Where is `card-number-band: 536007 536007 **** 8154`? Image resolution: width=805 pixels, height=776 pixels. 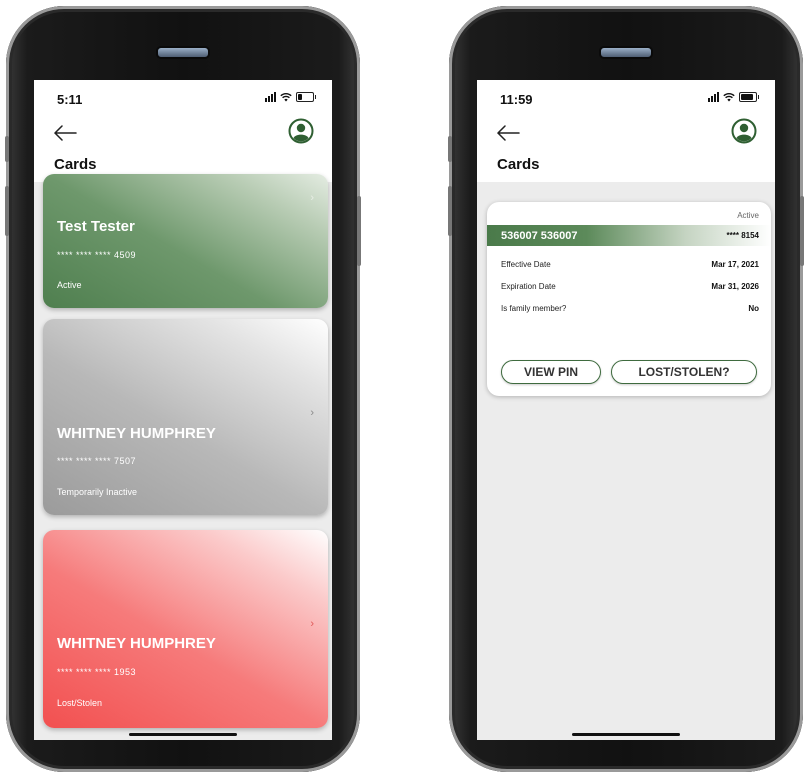
card-number-band: 536007 536007 **** 8154 is located at coordinates (629, 235).